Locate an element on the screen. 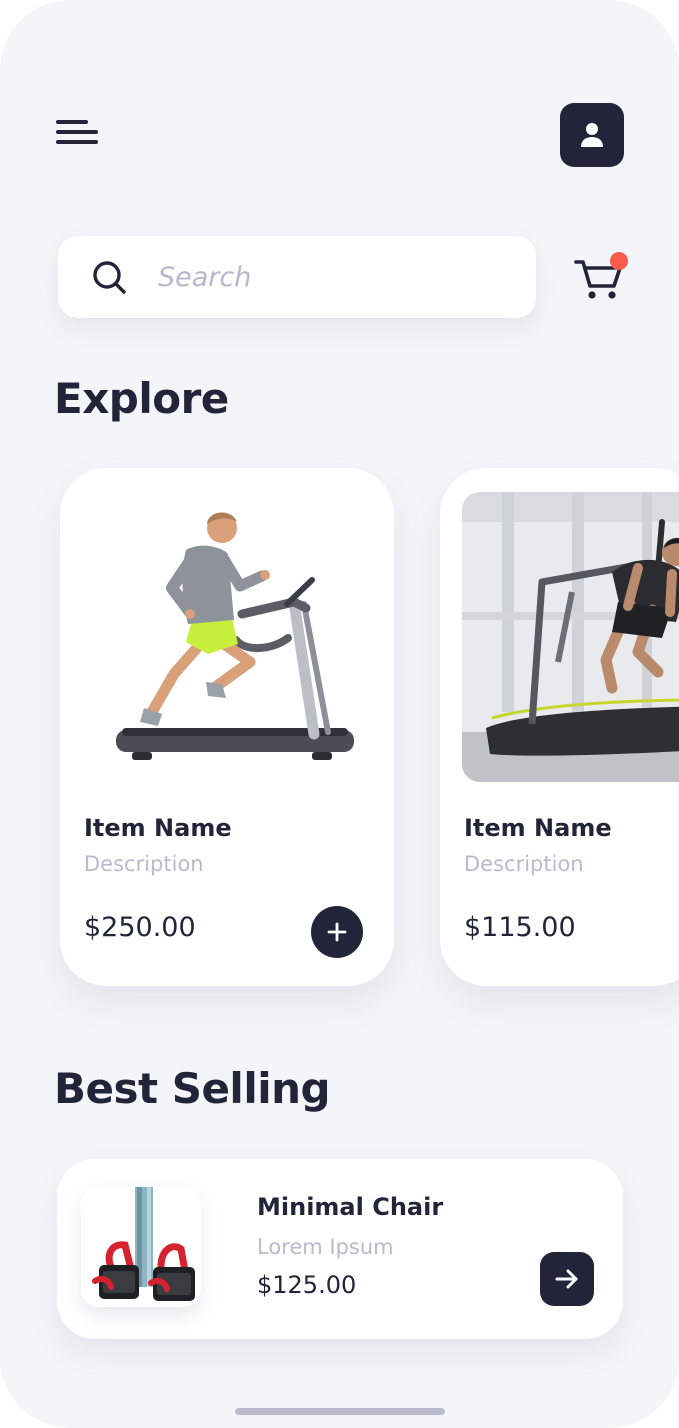 Image resolution: width=679 pixels, height=1428 pixels. curved-treadmill-athlete-image is located at coordinates (570, 637).